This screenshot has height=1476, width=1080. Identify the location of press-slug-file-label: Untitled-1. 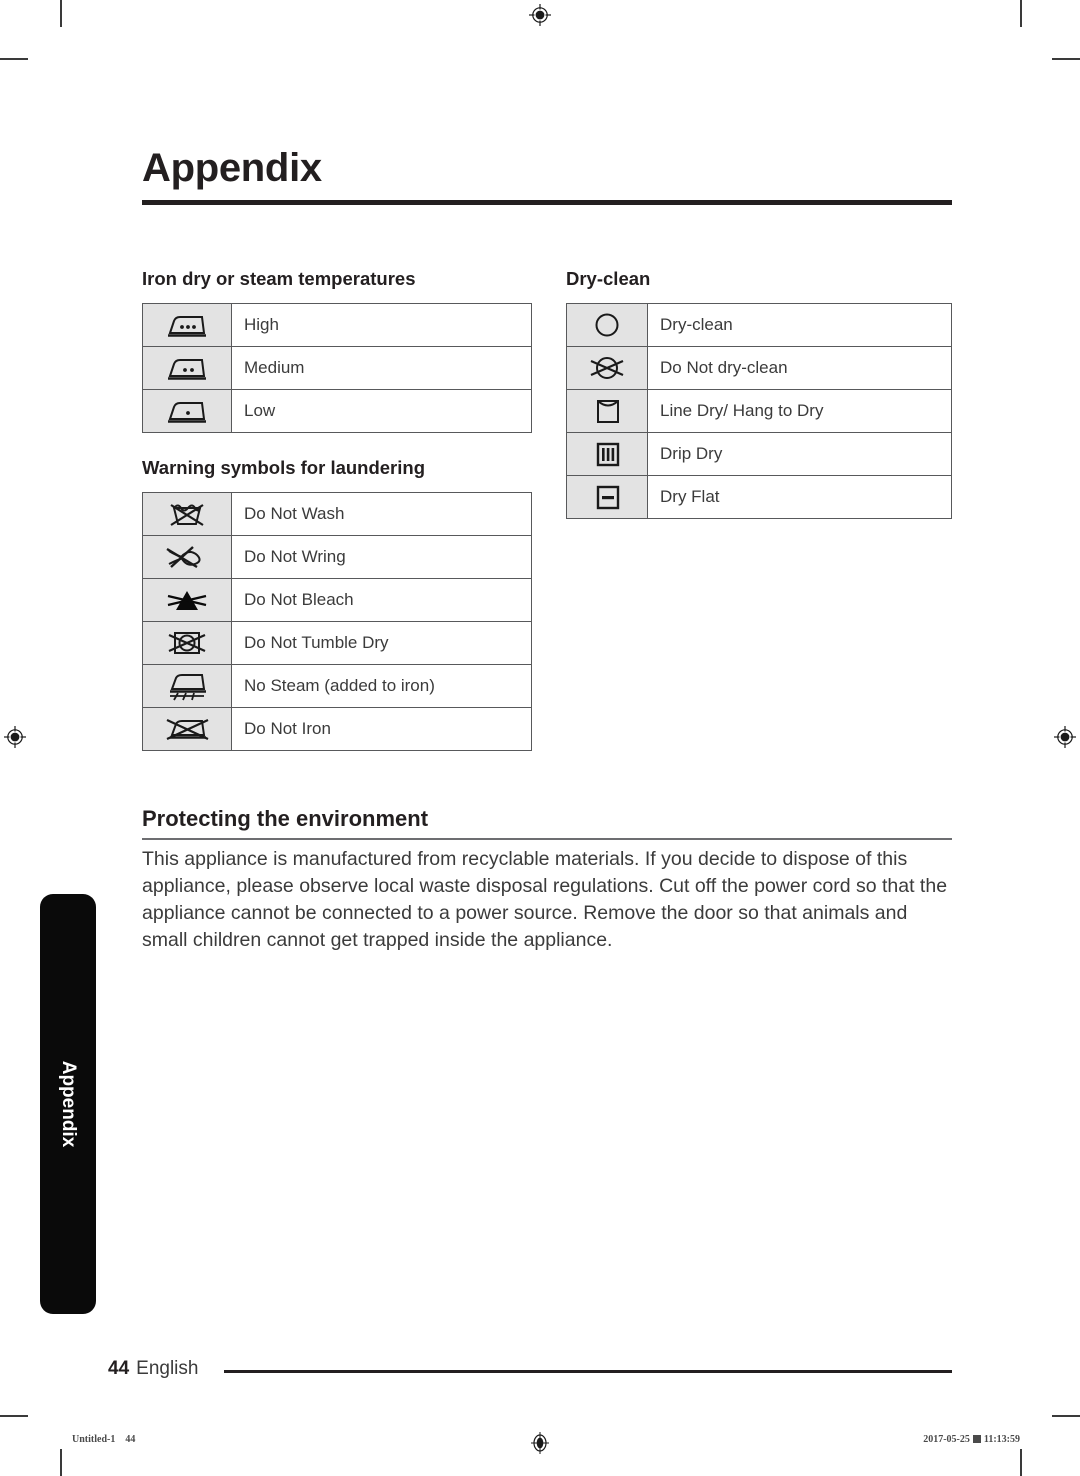
(94, 1439).